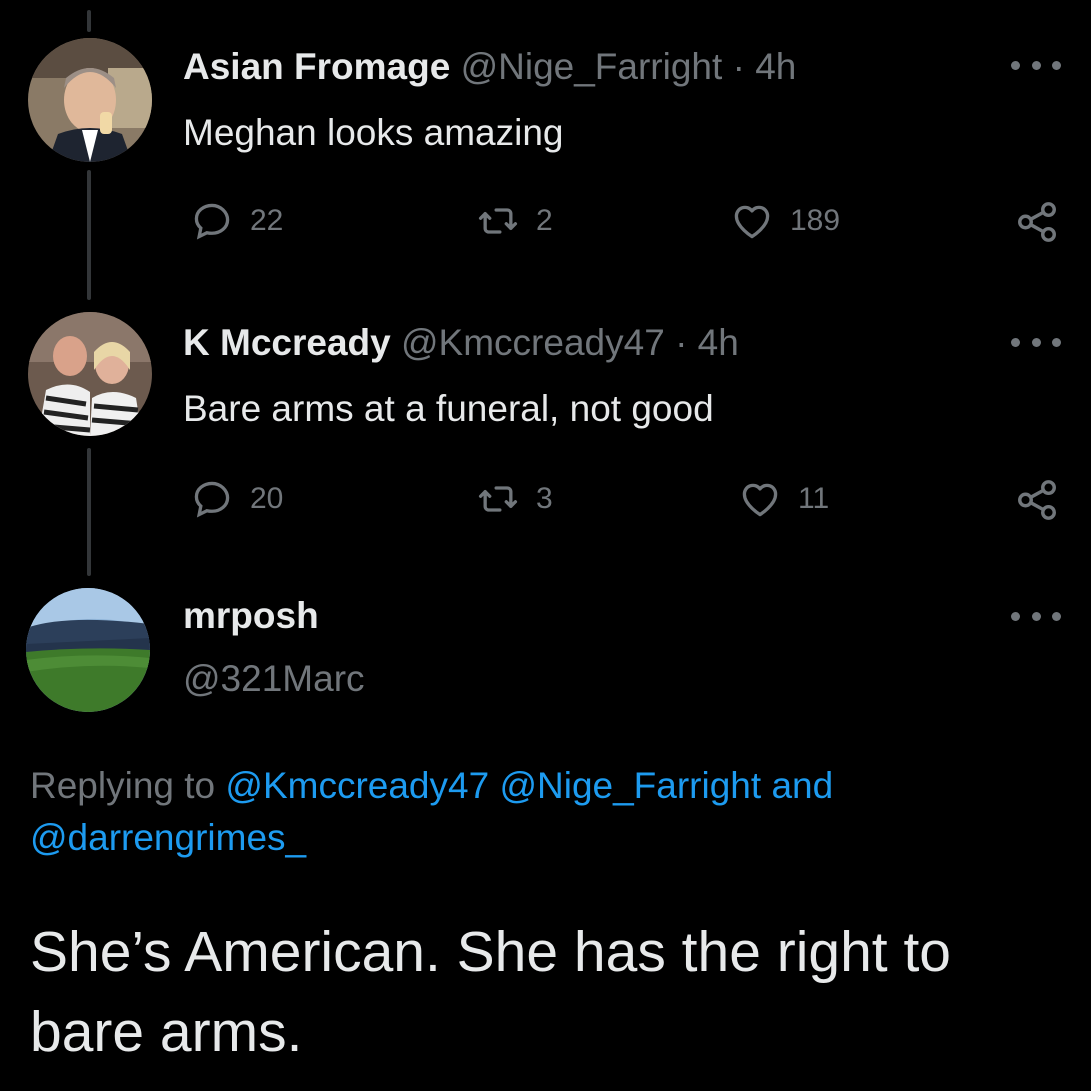 Image resolution: width=1091 pixels, height=1091 pixels. What do you see at coordinates (802, 785) in the screenshot?
I see `mention-and: and` at bounding box center [802, 785].